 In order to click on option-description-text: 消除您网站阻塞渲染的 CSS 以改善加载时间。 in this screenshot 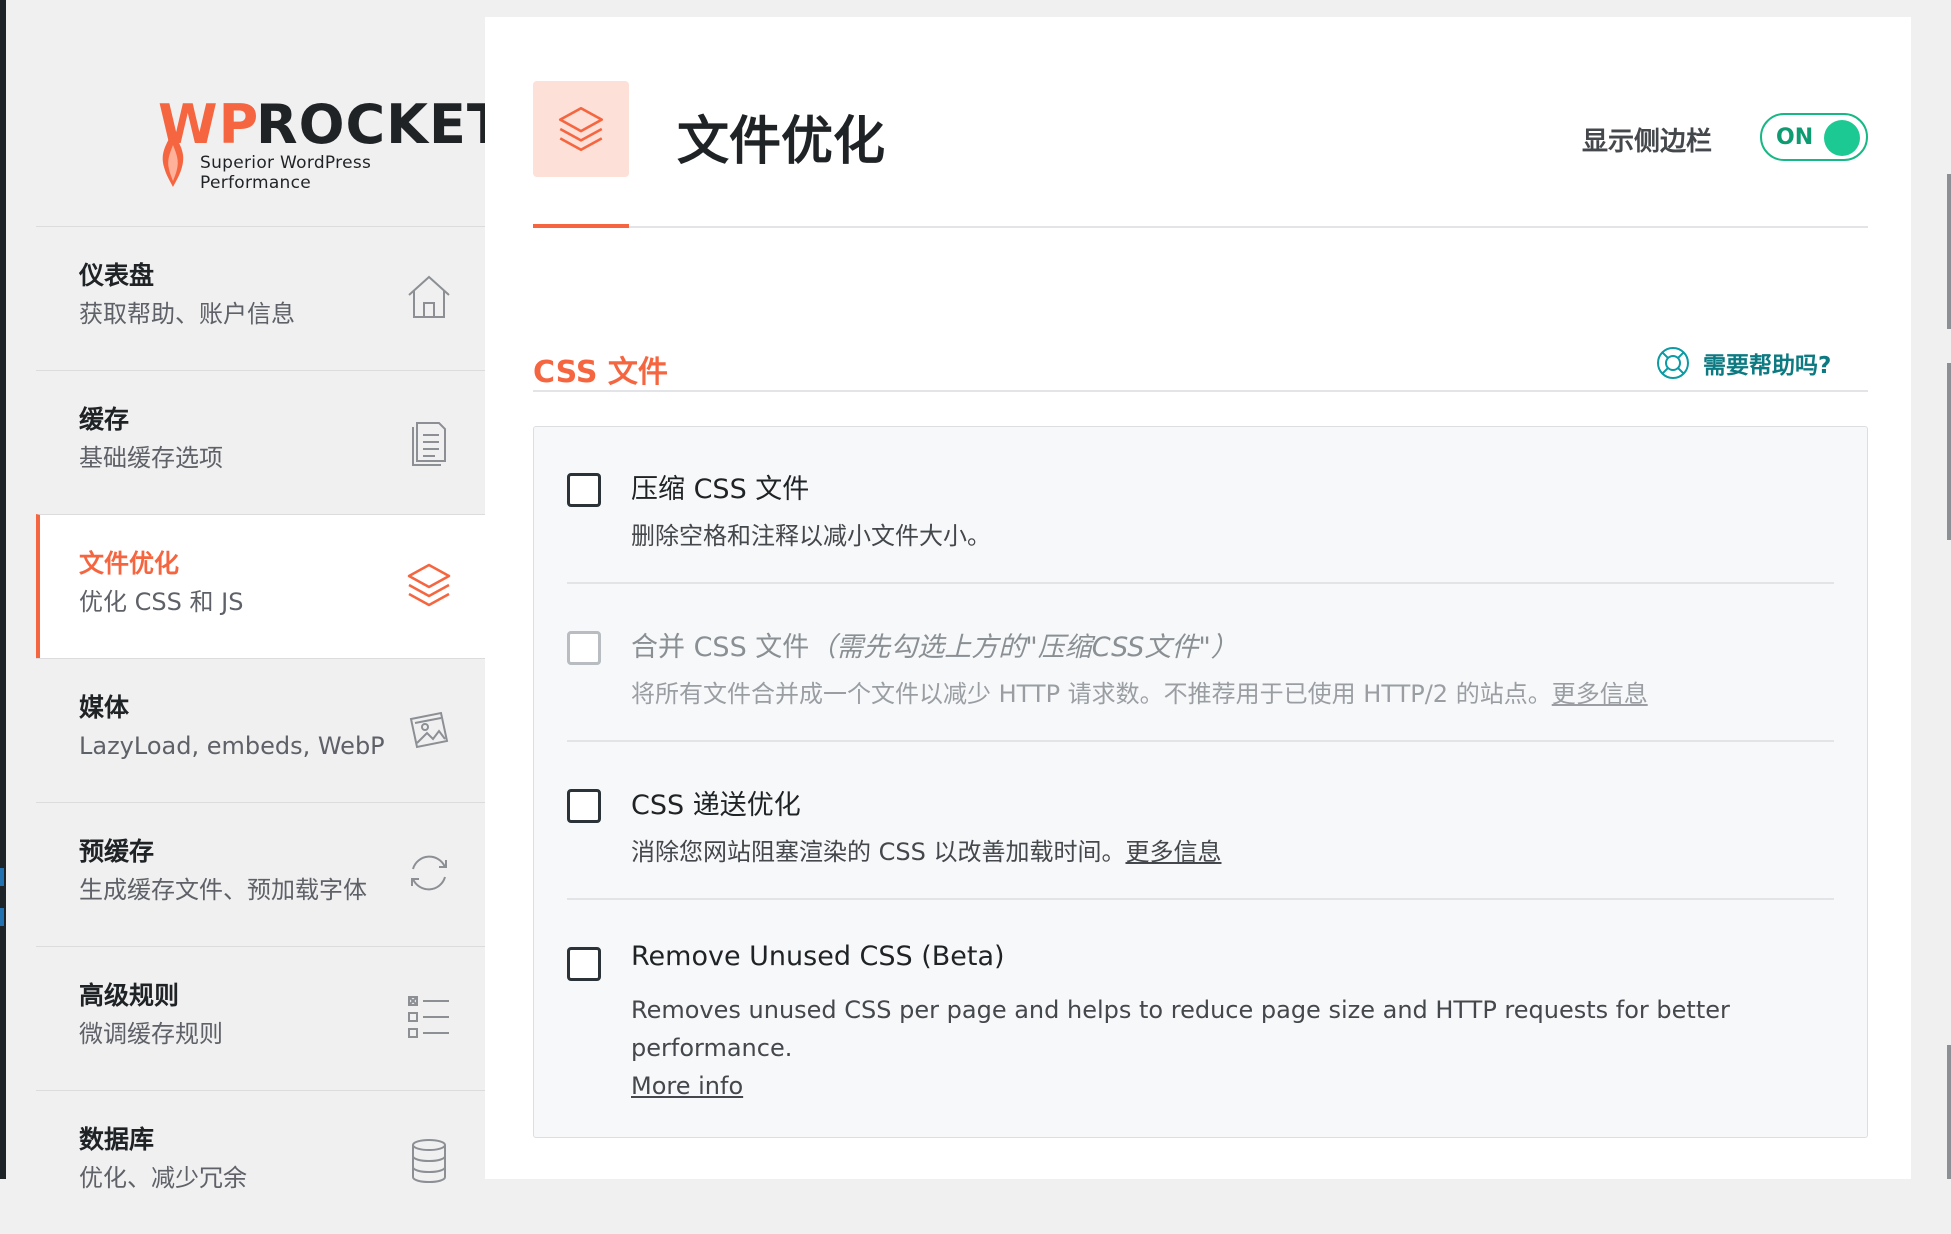, I will do `click(878, 852)`.